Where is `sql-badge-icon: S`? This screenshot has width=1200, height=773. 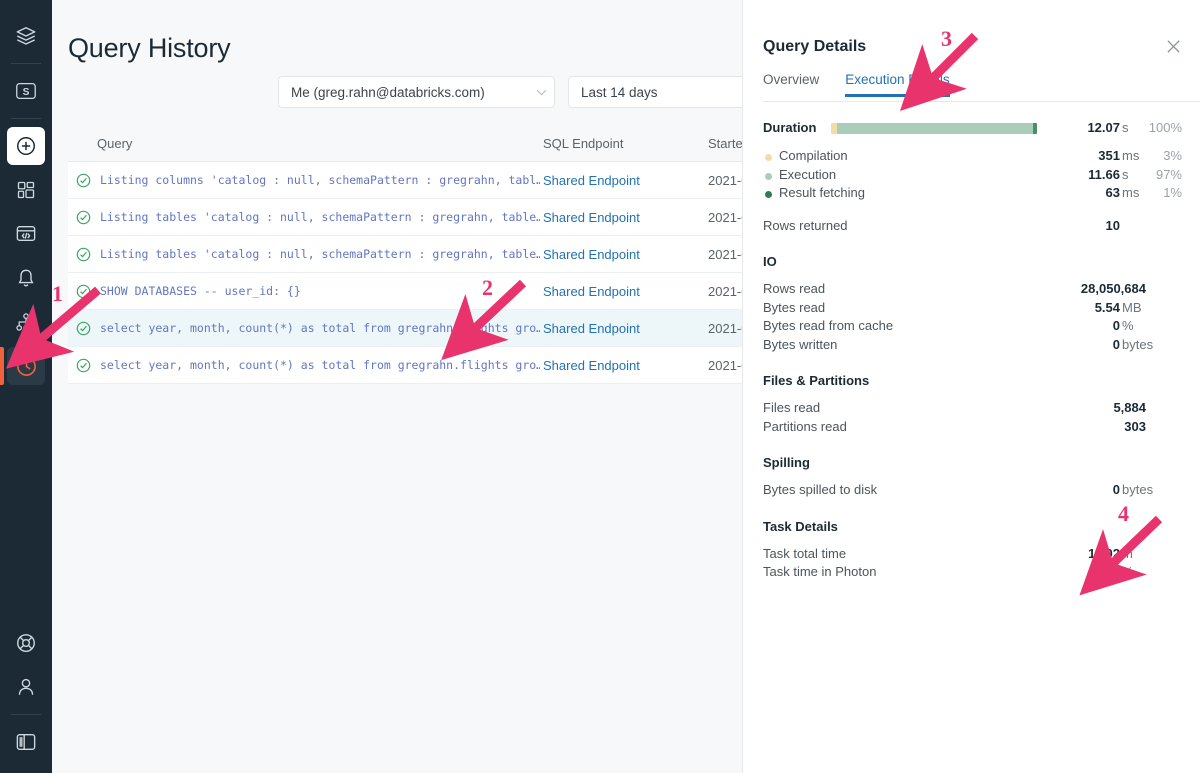 sql-badge-icon: S is located at coordinates (26, 91).